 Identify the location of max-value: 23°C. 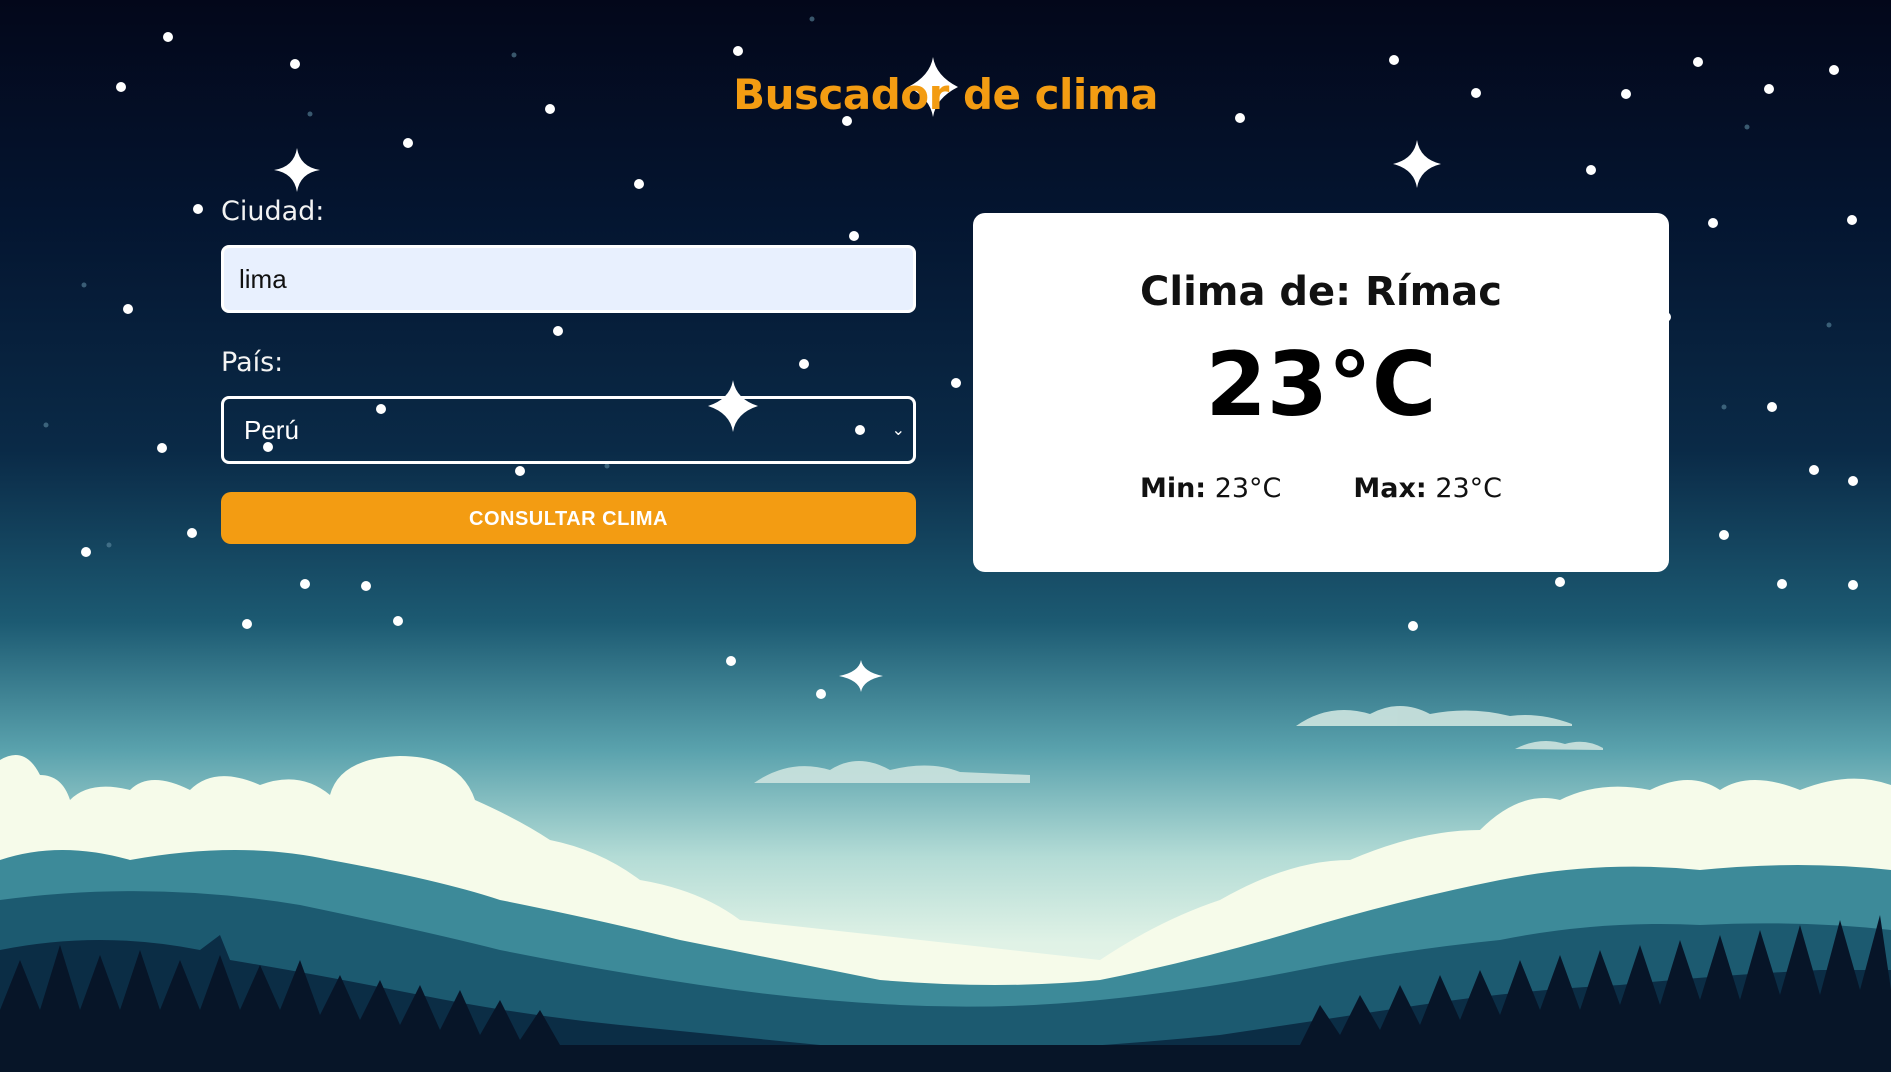
(1469, 488).